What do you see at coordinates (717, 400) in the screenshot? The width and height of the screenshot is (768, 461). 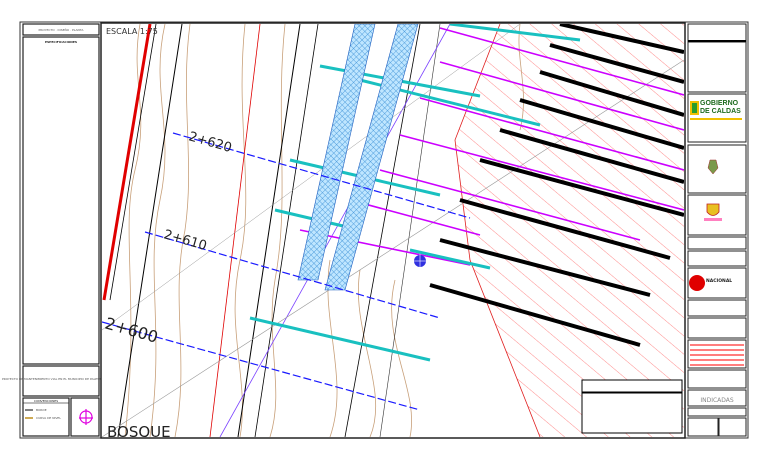 I see `scale-stamp: INDICADAS` at bounding box center [717, 400].